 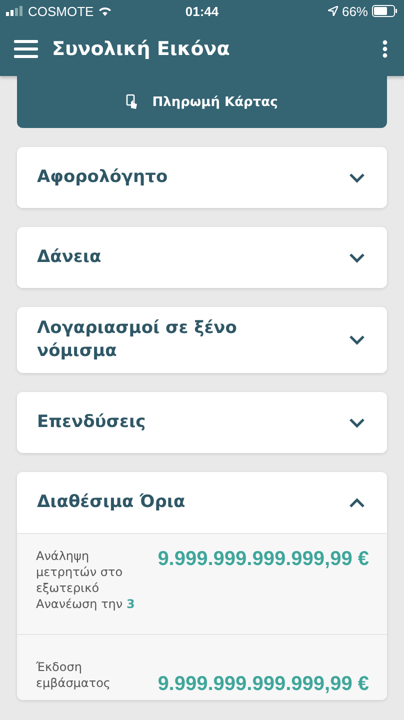 I want to click on card-payment-button: Πληρωμή Κάρτας, so click(x=202, y=102).